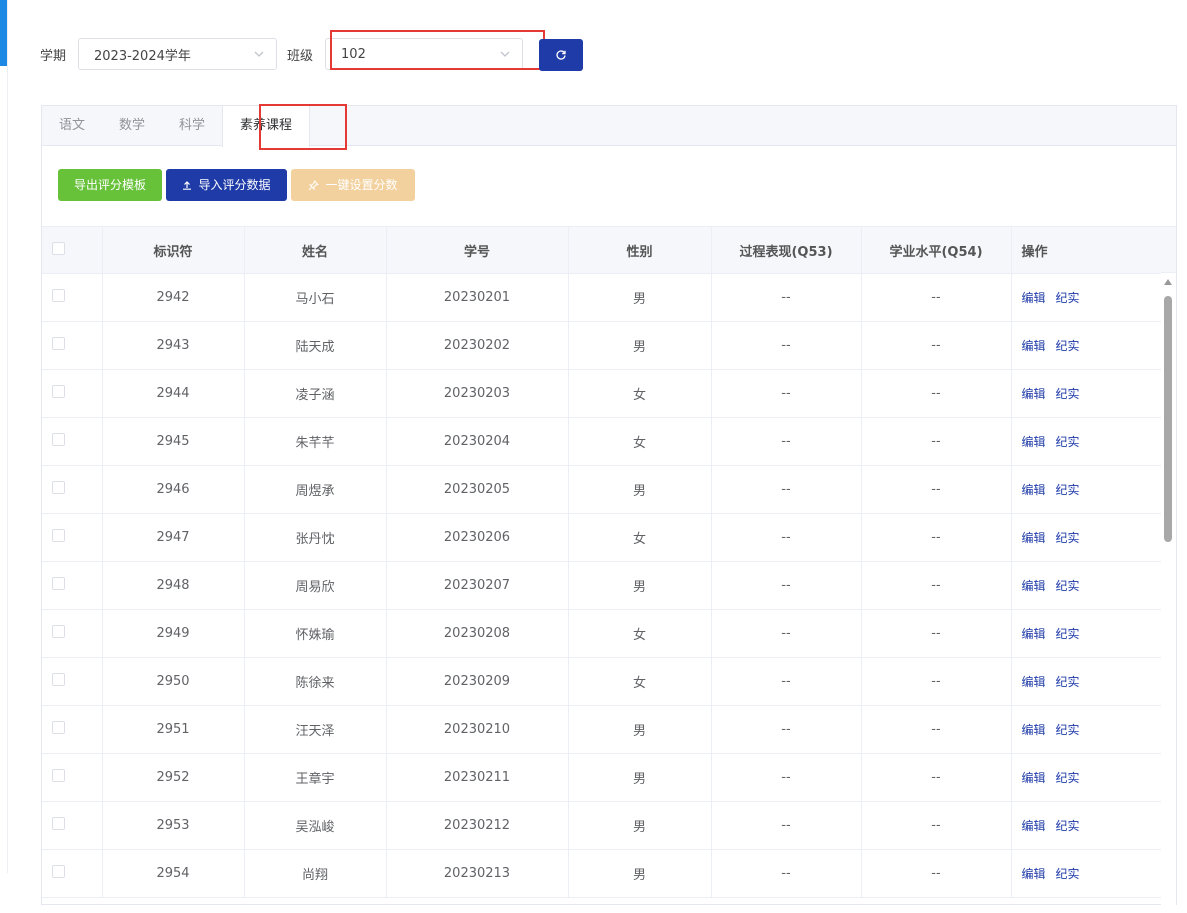 The image size is (1187, 913). I want to click on tab-science: 科学, so click(192, 126).